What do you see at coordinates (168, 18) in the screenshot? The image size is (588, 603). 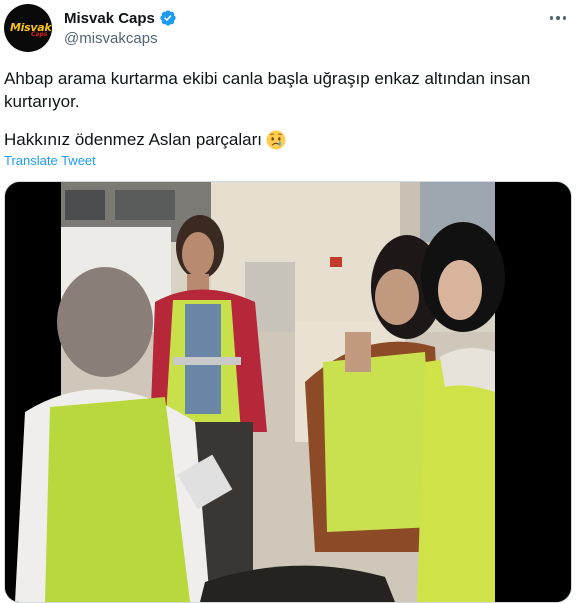 I see `verified-badge-icon` at bounding box center [168, 18].